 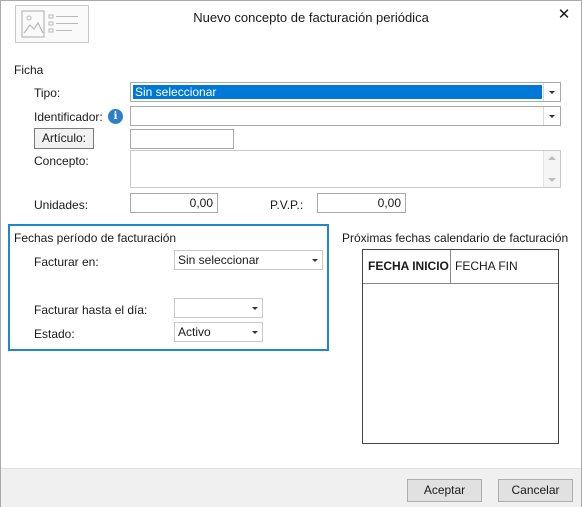 I want to click on identificador-select, so click(x=345, y=116).